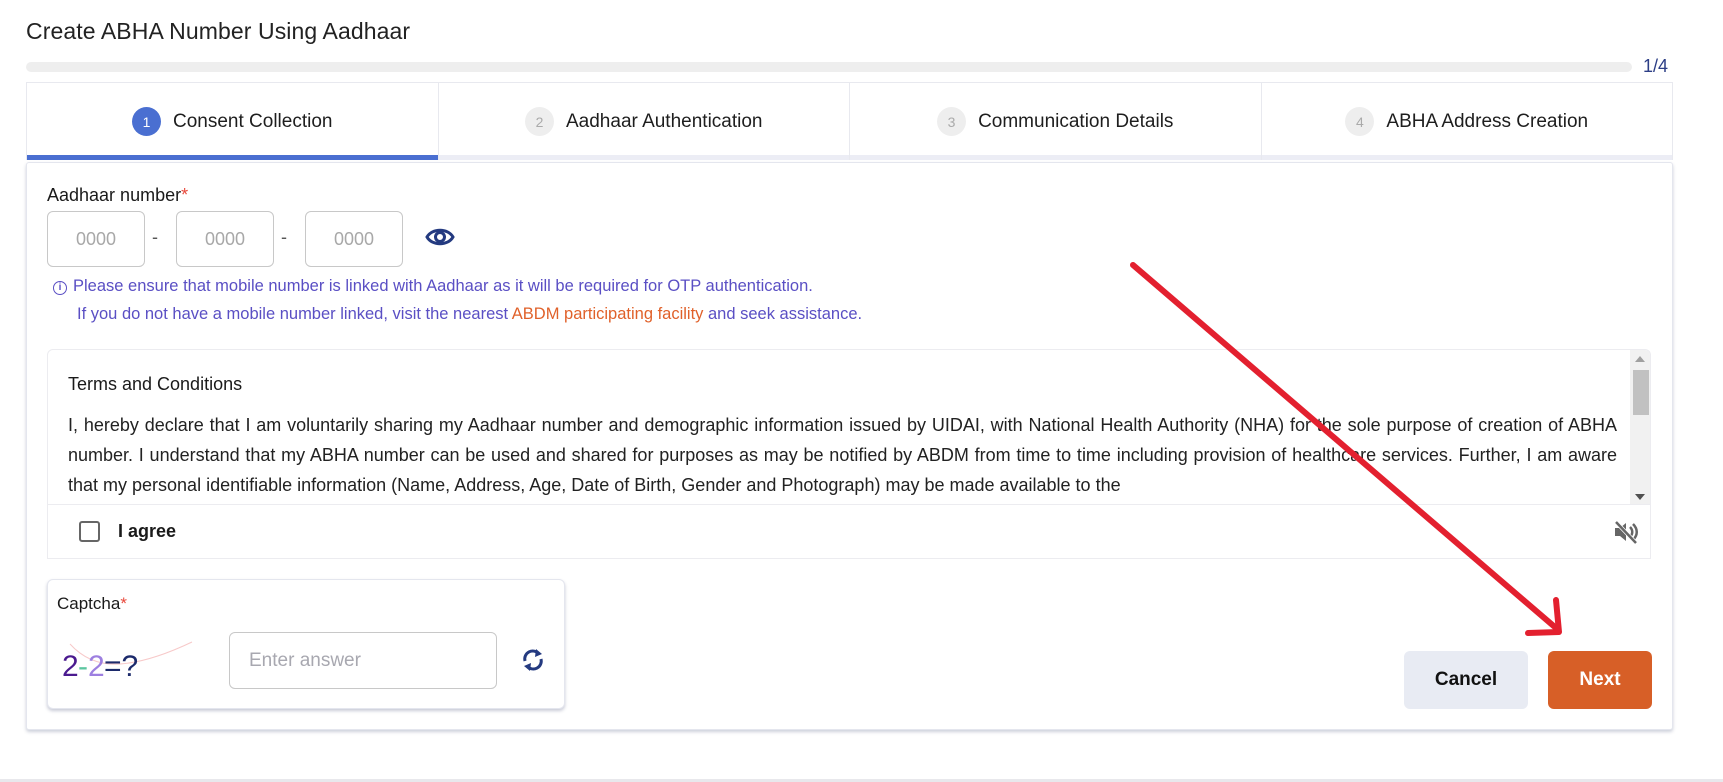  I want to click on progress-count: 1/4, so click(1656, 66).